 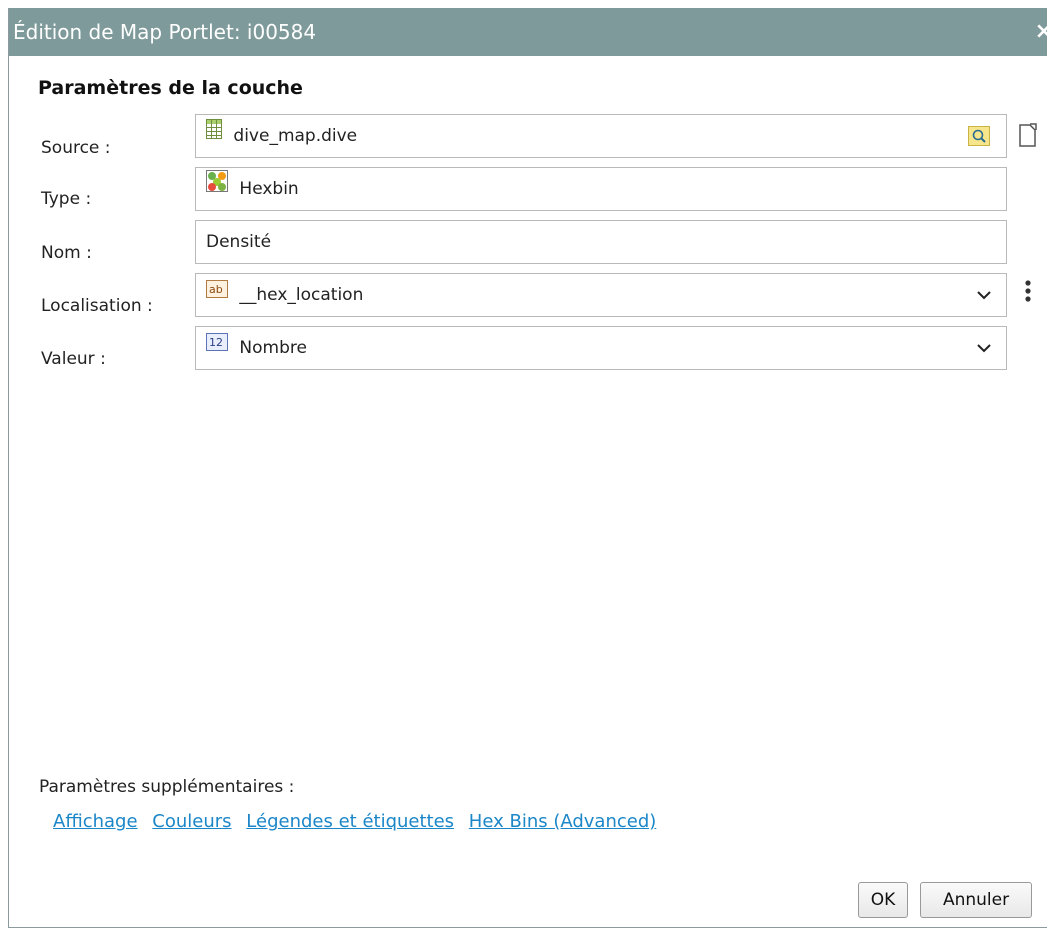 I want to click on extra-params-label: Paramètres supplémentaires :, so click(x=167, y=787).